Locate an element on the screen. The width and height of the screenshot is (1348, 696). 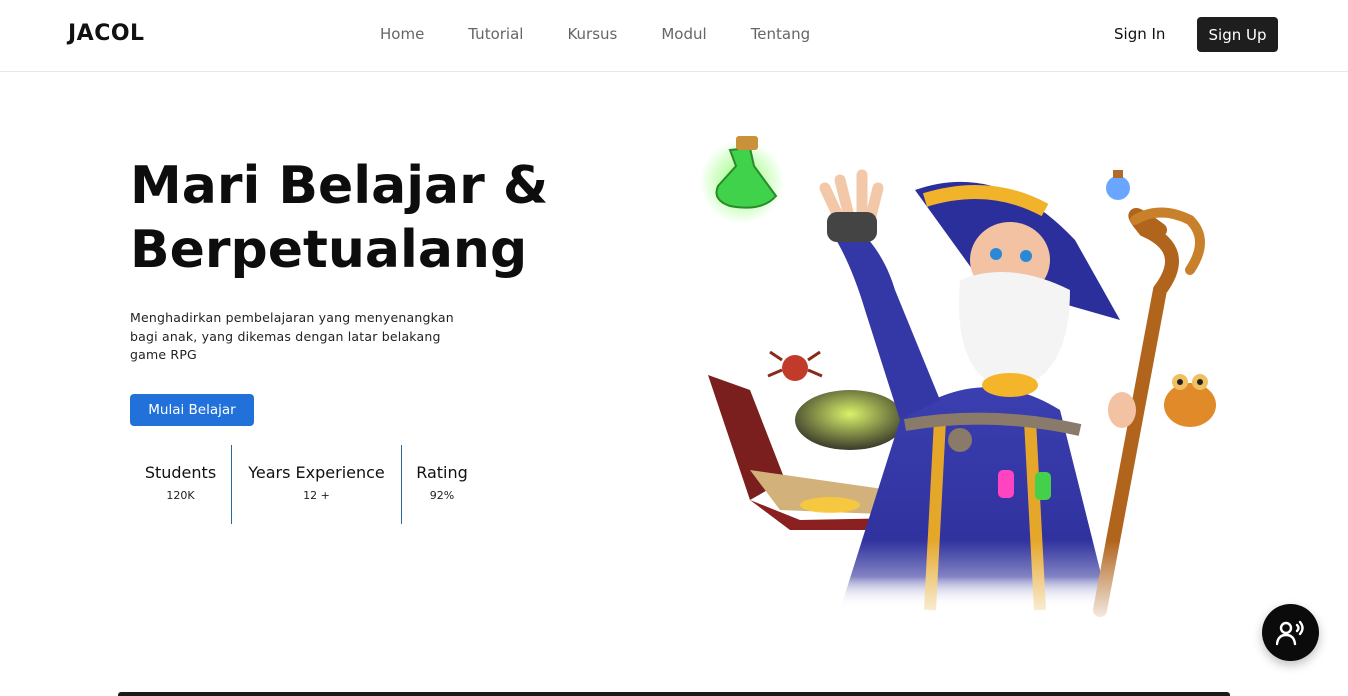
blue-potion-icon is located at coordinates (1118, 185).